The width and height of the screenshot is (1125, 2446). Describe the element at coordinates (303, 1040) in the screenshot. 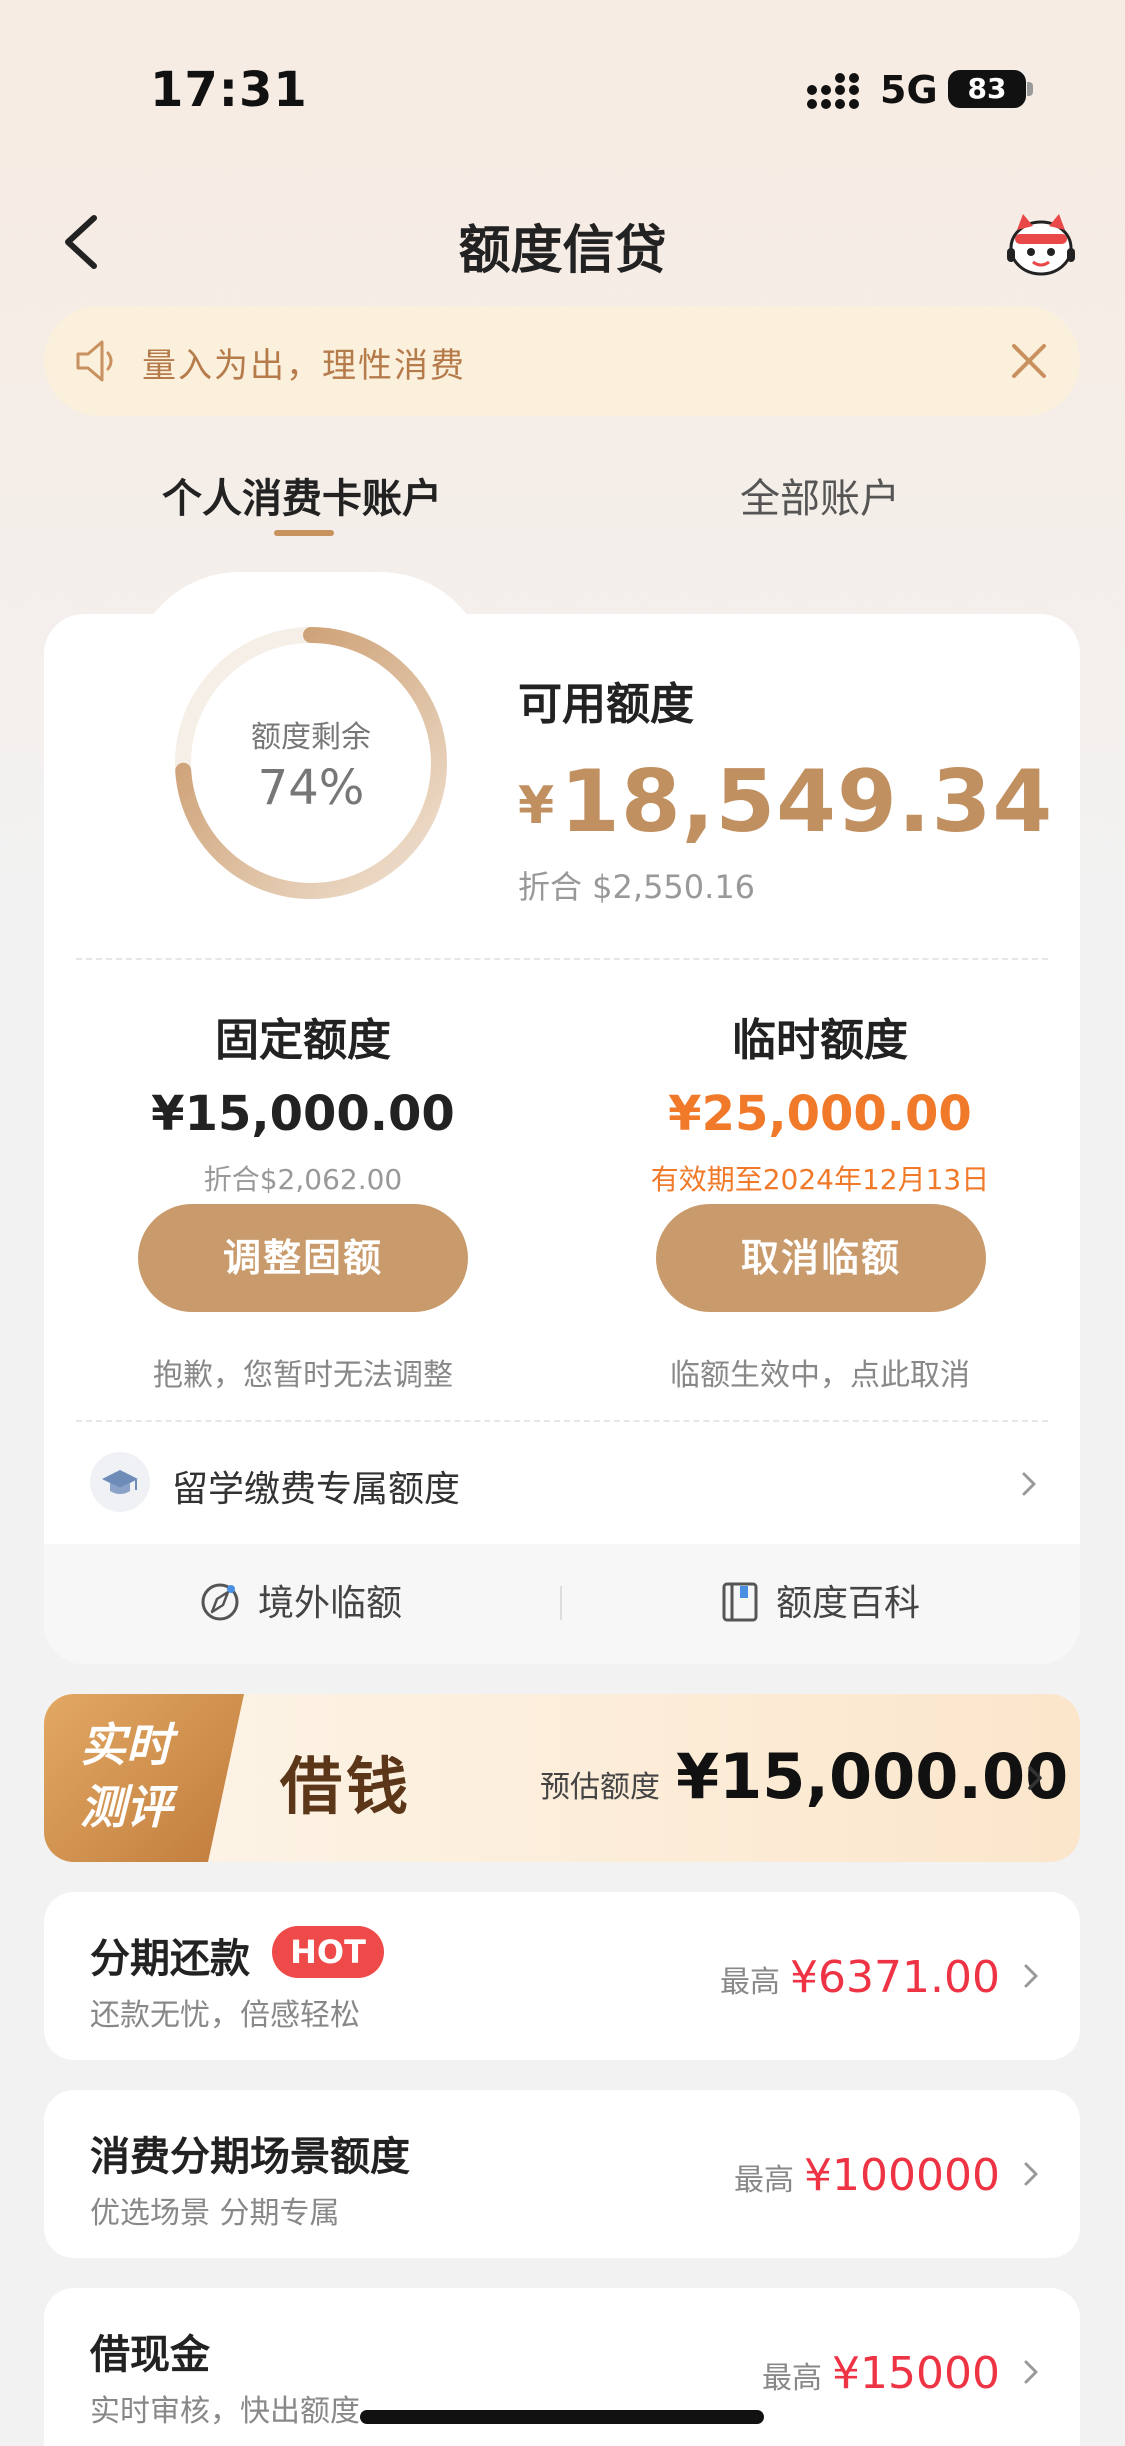

I see `fixed-limit-title: 固定额度` at that location.